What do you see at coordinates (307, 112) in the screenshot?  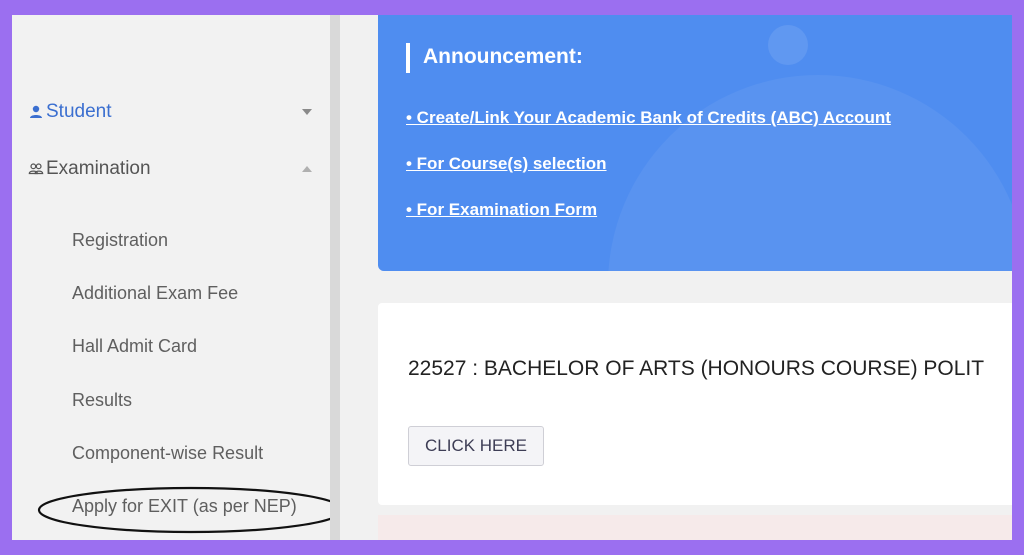 I see `chevron-down-icon` at bounding box center [307, 112].